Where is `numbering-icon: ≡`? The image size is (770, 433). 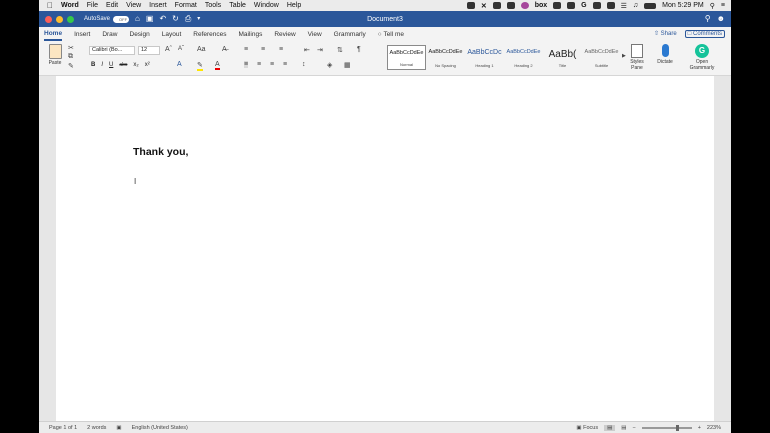 numbering-icon: ≡ is located at coordinates (263, 49).